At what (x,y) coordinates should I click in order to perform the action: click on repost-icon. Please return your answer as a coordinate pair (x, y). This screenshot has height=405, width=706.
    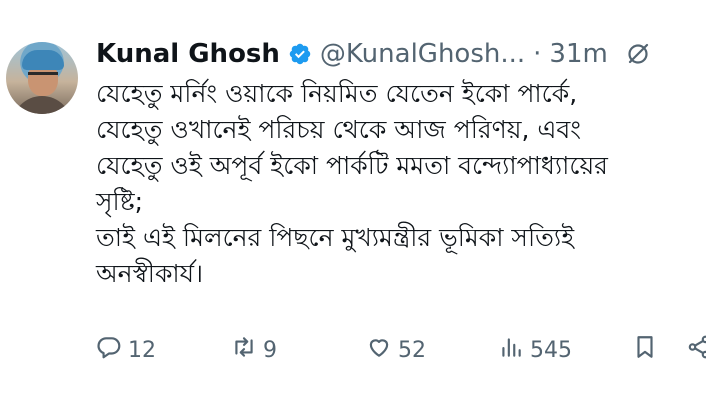
    Looking at the image, I should click on (244, 350).